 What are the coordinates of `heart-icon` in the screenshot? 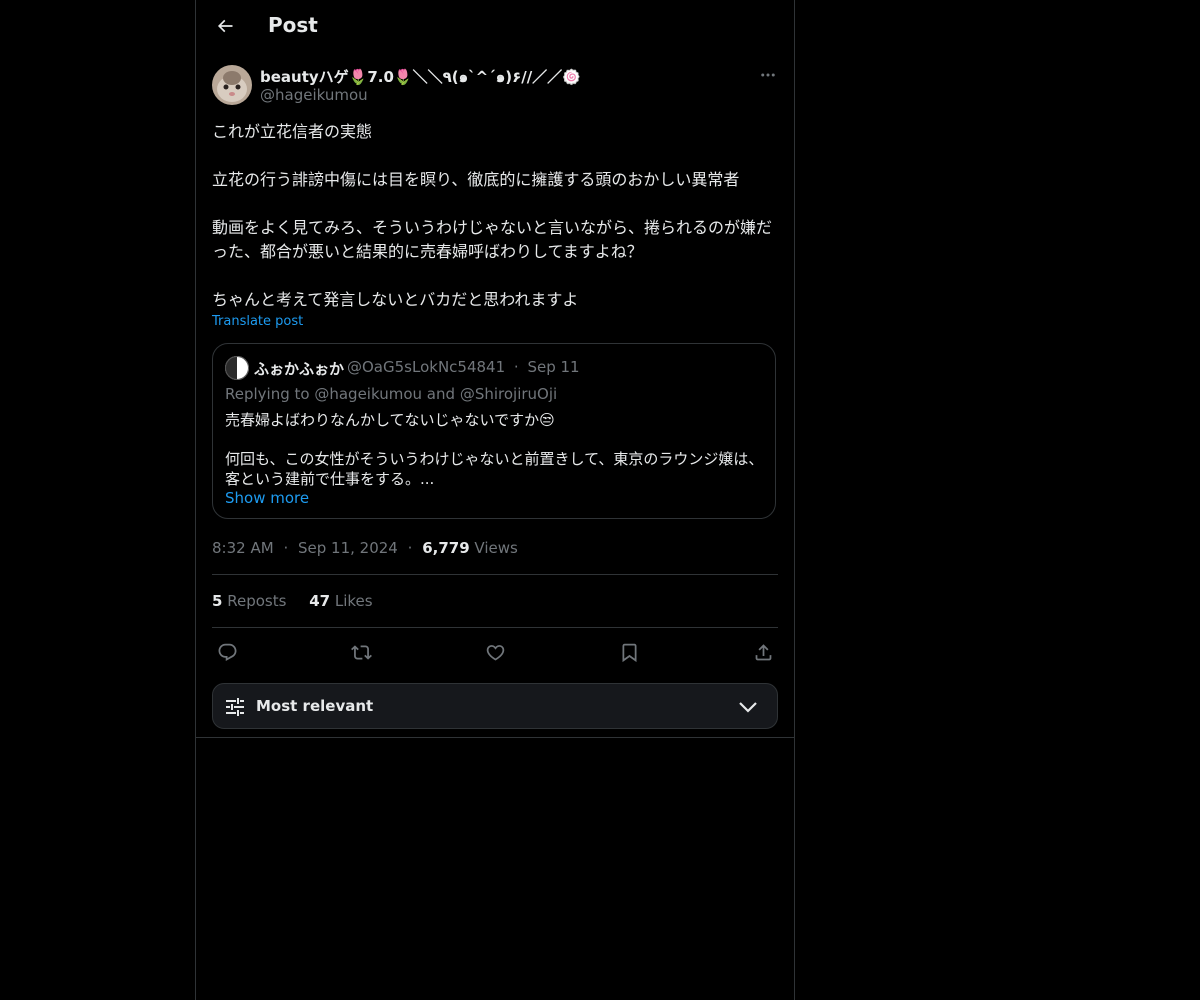 It's located at (495, 652).